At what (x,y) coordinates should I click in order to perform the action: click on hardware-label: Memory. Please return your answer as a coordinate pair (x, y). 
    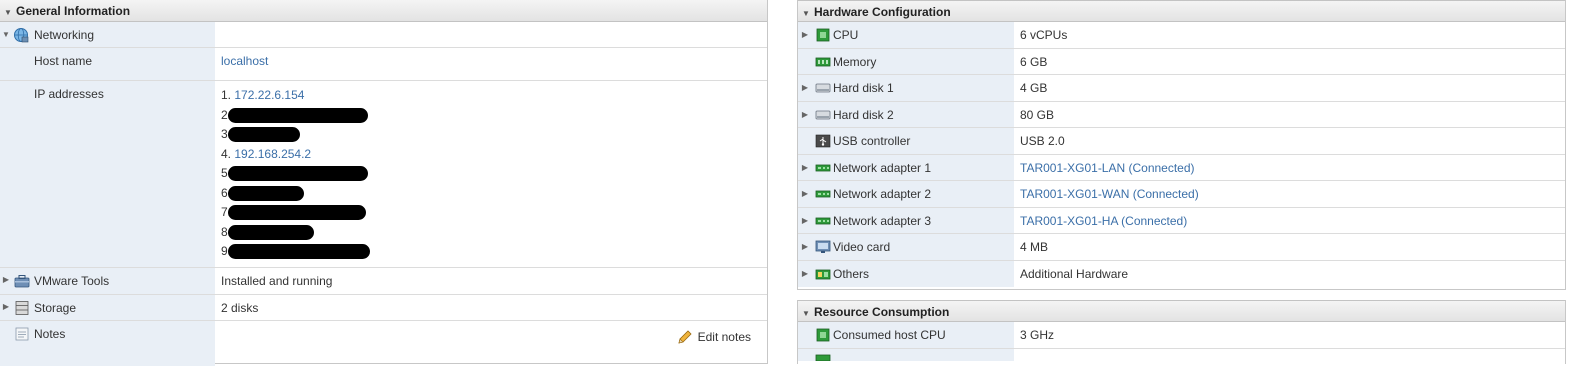
    Looking at the image, I should click on (855, 61).